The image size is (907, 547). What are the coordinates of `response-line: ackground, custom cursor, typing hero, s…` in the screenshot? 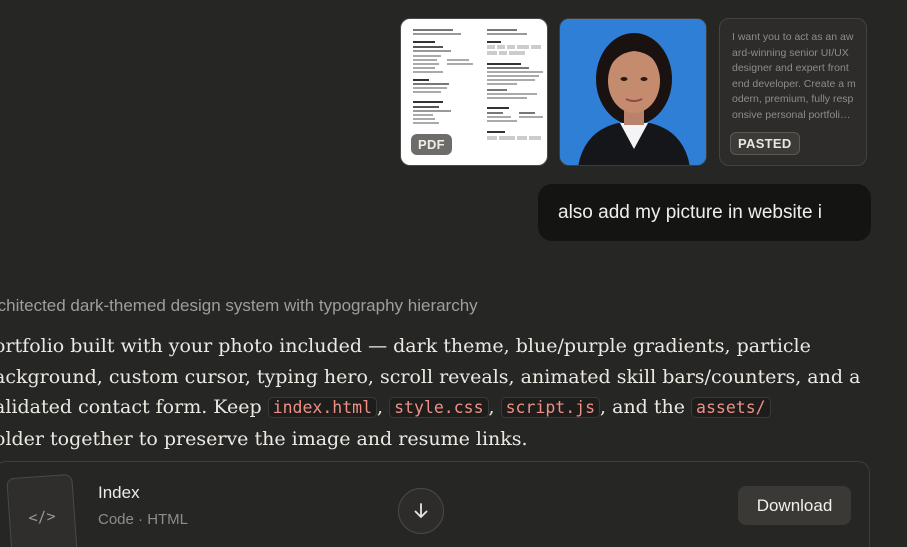 It's located at (430, 376).